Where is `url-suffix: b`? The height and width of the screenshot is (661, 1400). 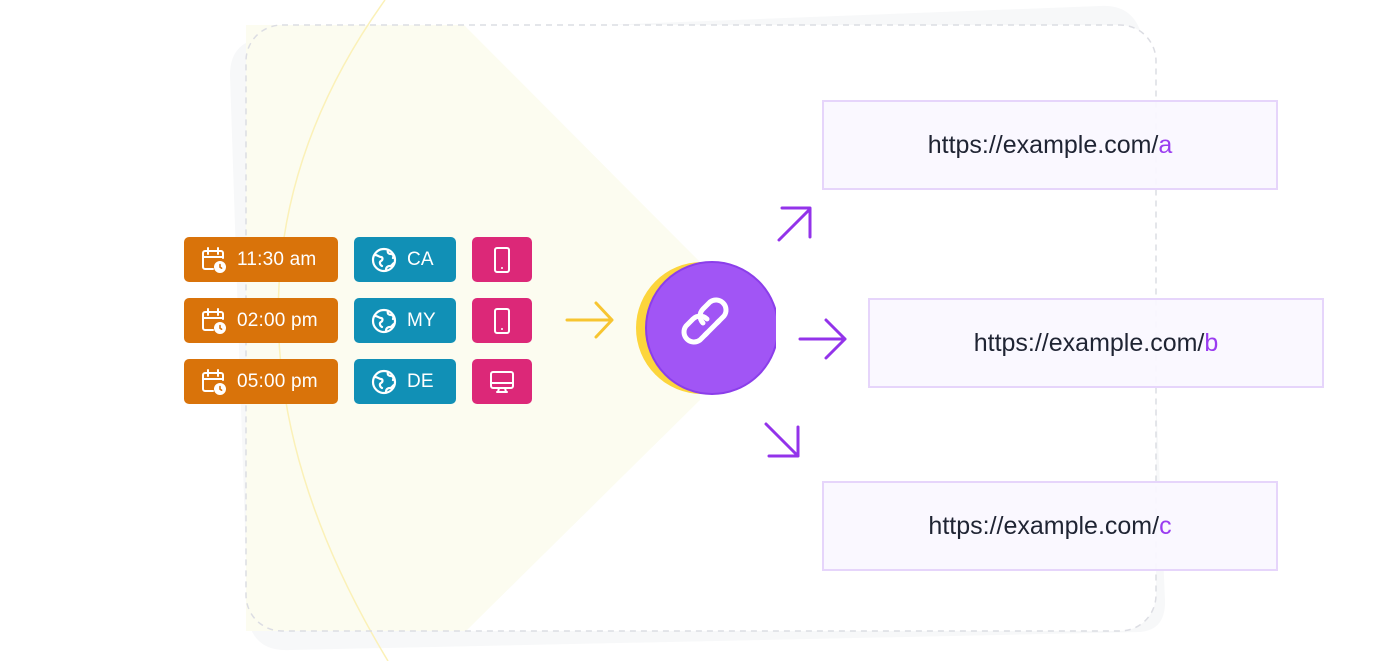
url-suffix: b is located at coordinates (1211, 342).